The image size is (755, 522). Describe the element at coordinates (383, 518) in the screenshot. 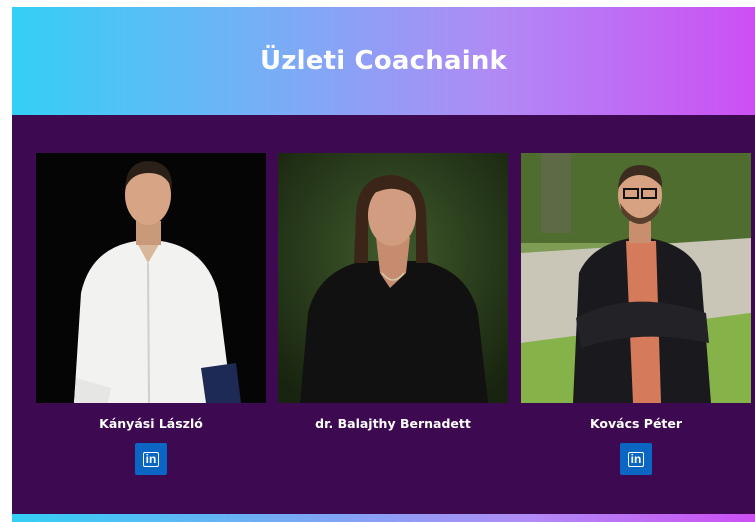

I see `bottom-accent-bar` at that location.